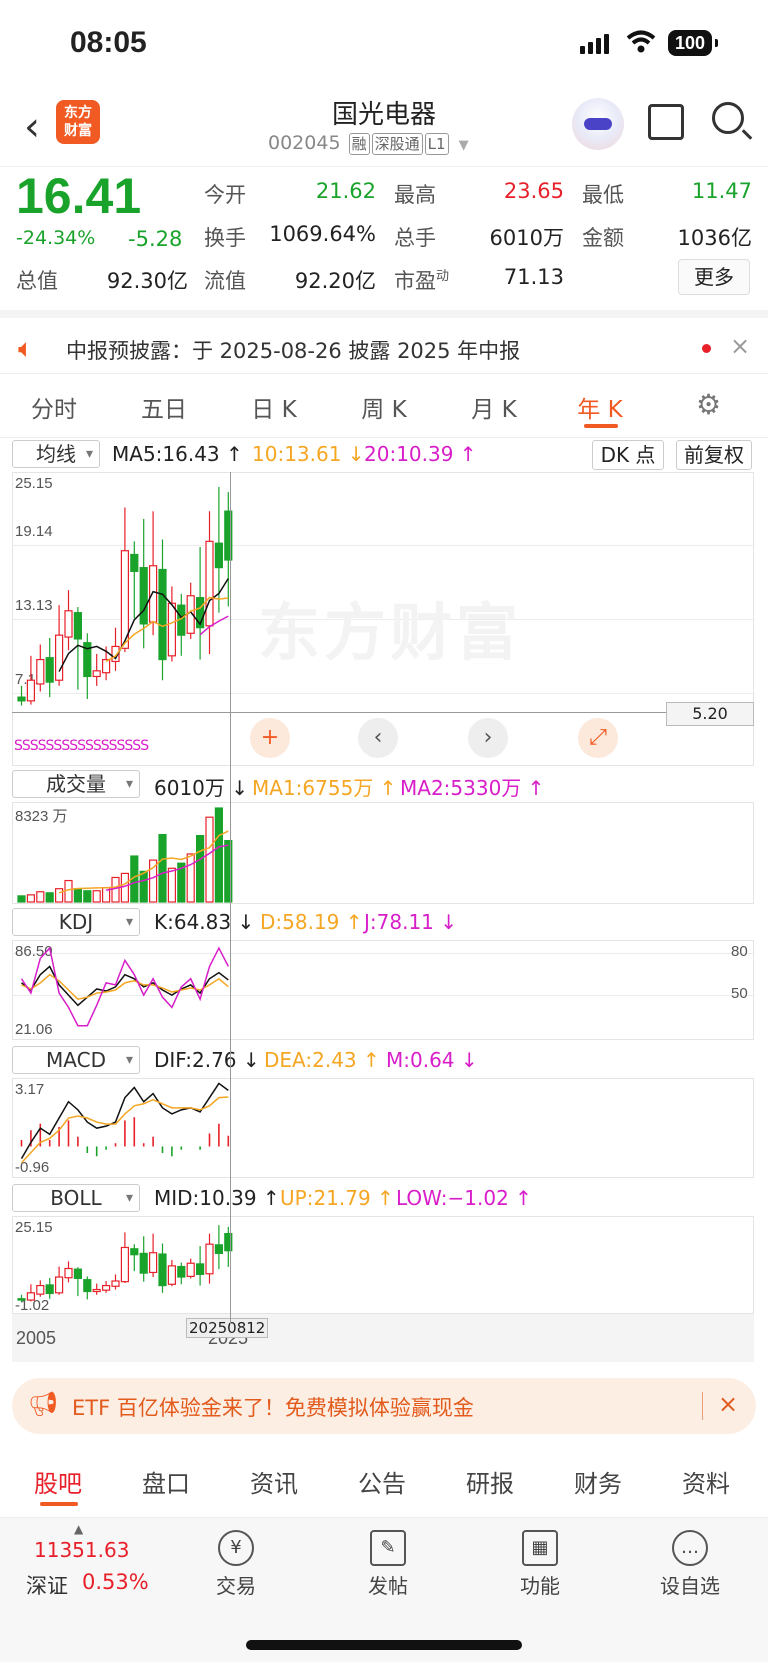 The image size is (768, 1662). Describe the element at coordinates (728, 118) in the screenshot. I see `search-icon` at that location.